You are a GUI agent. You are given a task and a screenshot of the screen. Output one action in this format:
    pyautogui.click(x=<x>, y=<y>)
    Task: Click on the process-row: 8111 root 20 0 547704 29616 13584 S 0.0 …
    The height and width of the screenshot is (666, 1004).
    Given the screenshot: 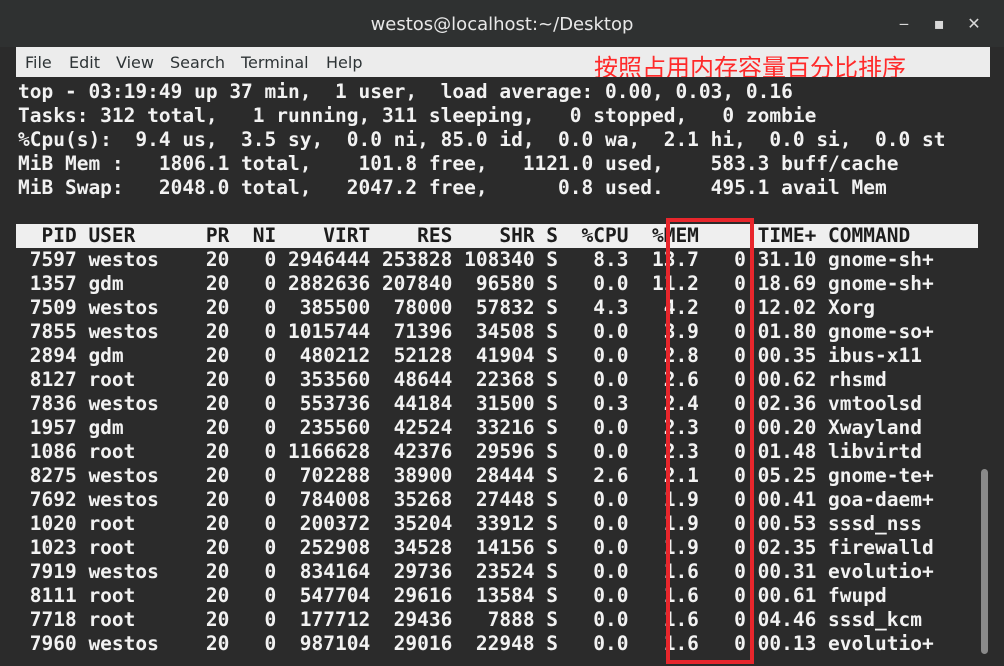 What is the action you would take?
    pyautogui.click(x=452, y=595)
    